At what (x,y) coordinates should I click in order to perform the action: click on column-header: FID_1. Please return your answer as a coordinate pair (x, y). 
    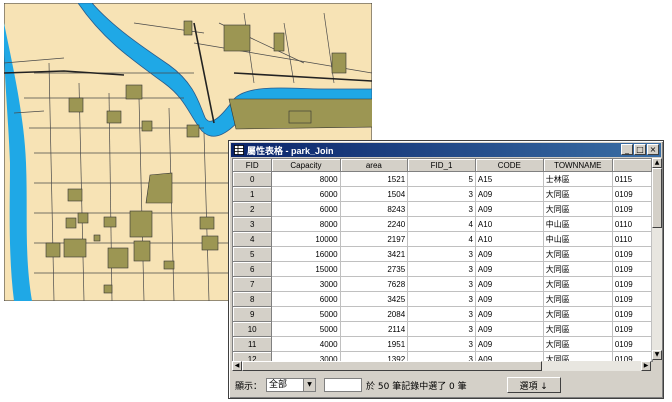
    Looking at the image, I should click on (441, 165).